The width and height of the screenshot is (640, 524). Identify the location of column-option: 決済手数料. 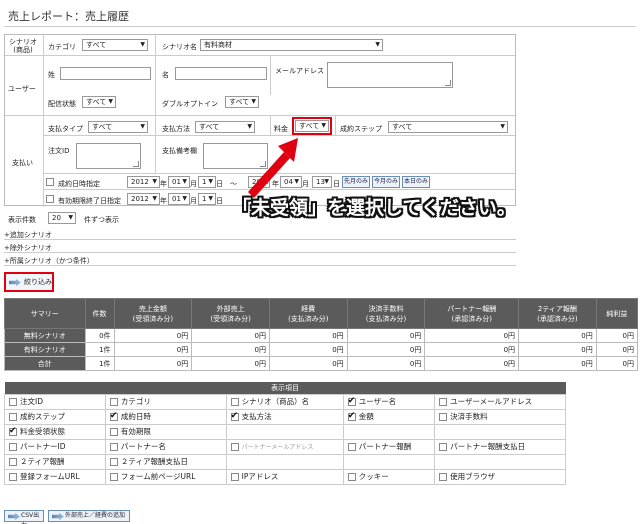
(500, 416).